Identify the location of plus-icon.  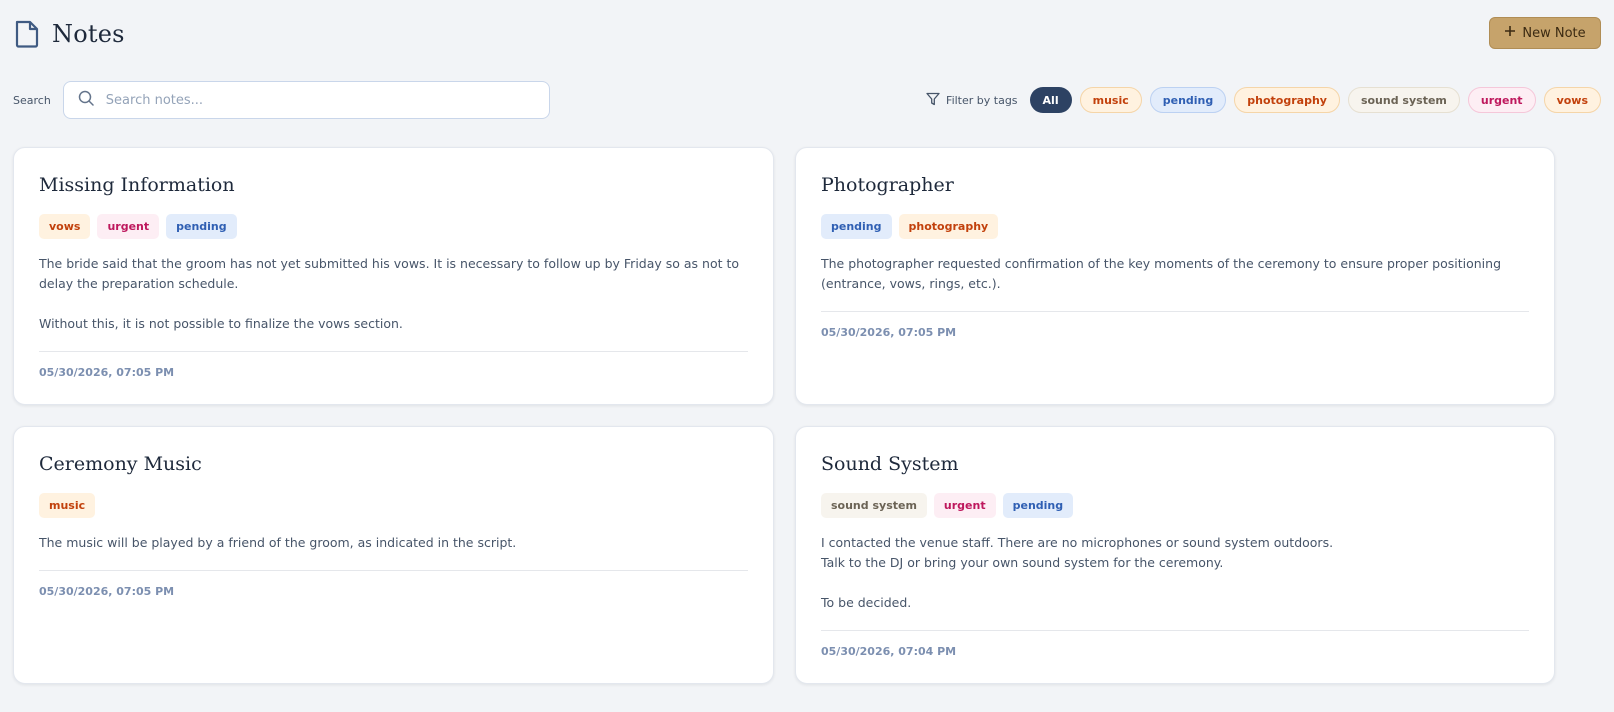
(1510, 33).